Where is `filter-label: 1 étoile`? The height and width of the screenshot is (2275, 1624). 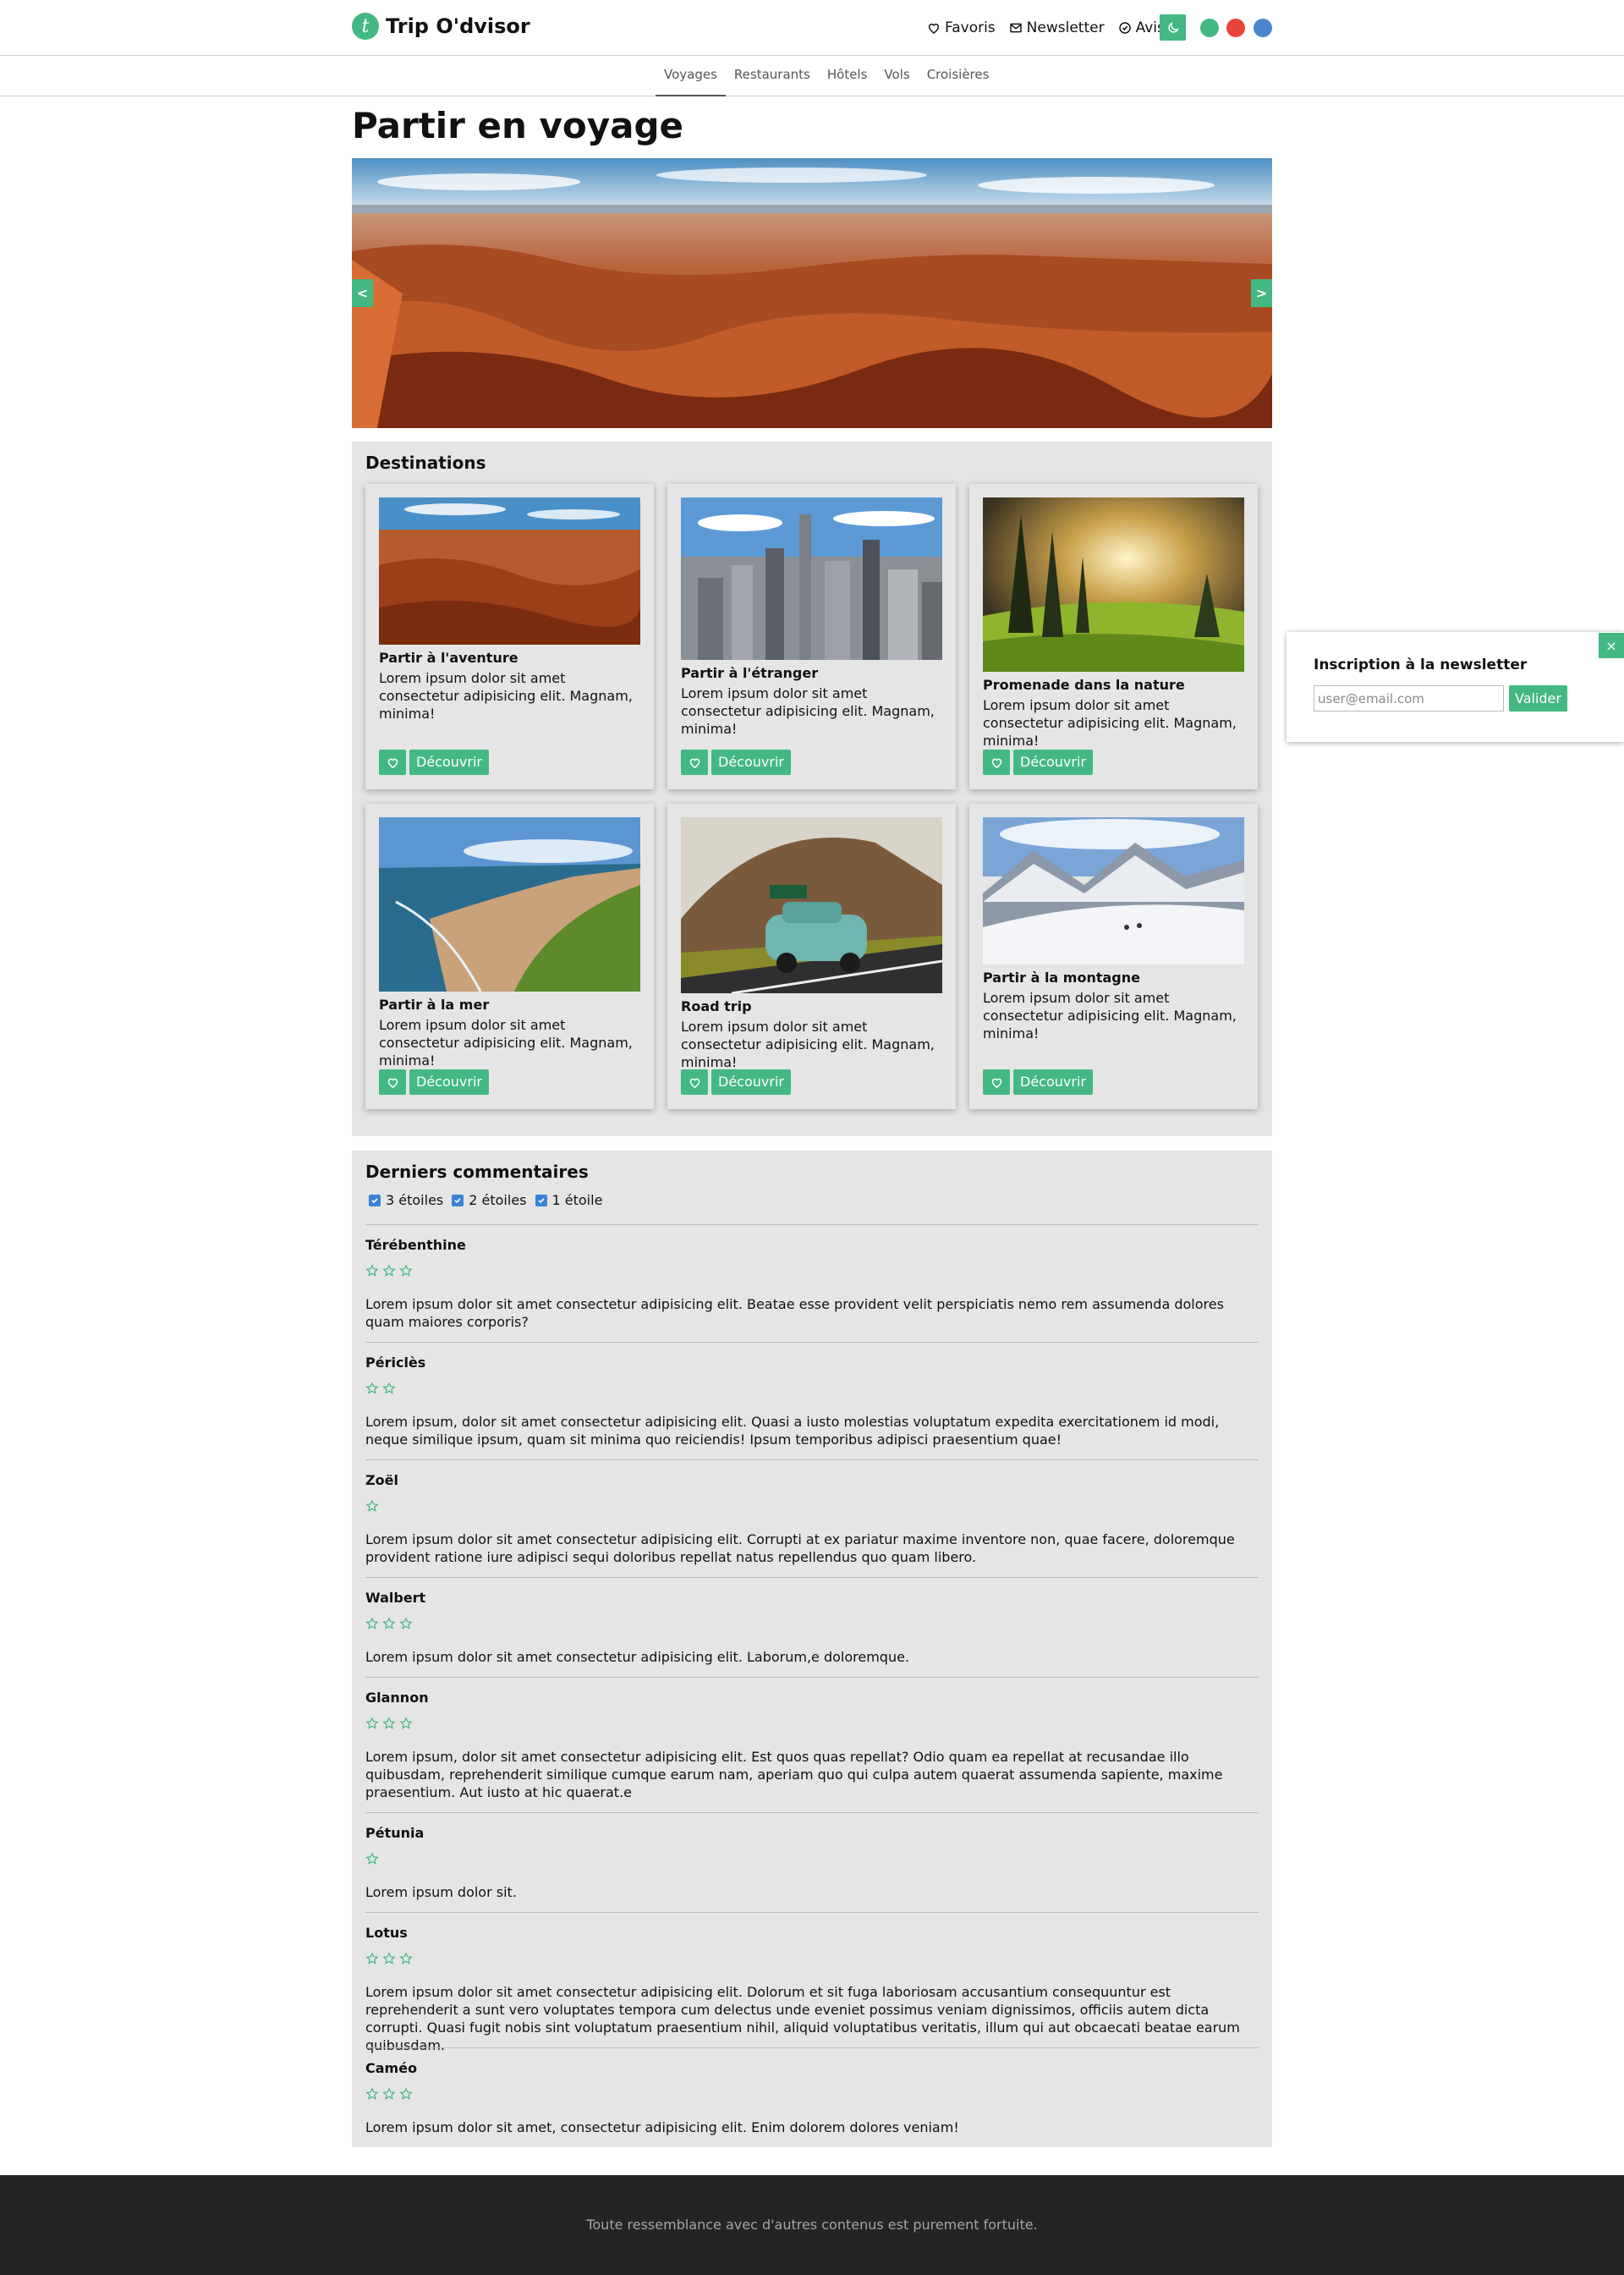 filter-label: 1 étoile is located at coordinates (577, 1200).